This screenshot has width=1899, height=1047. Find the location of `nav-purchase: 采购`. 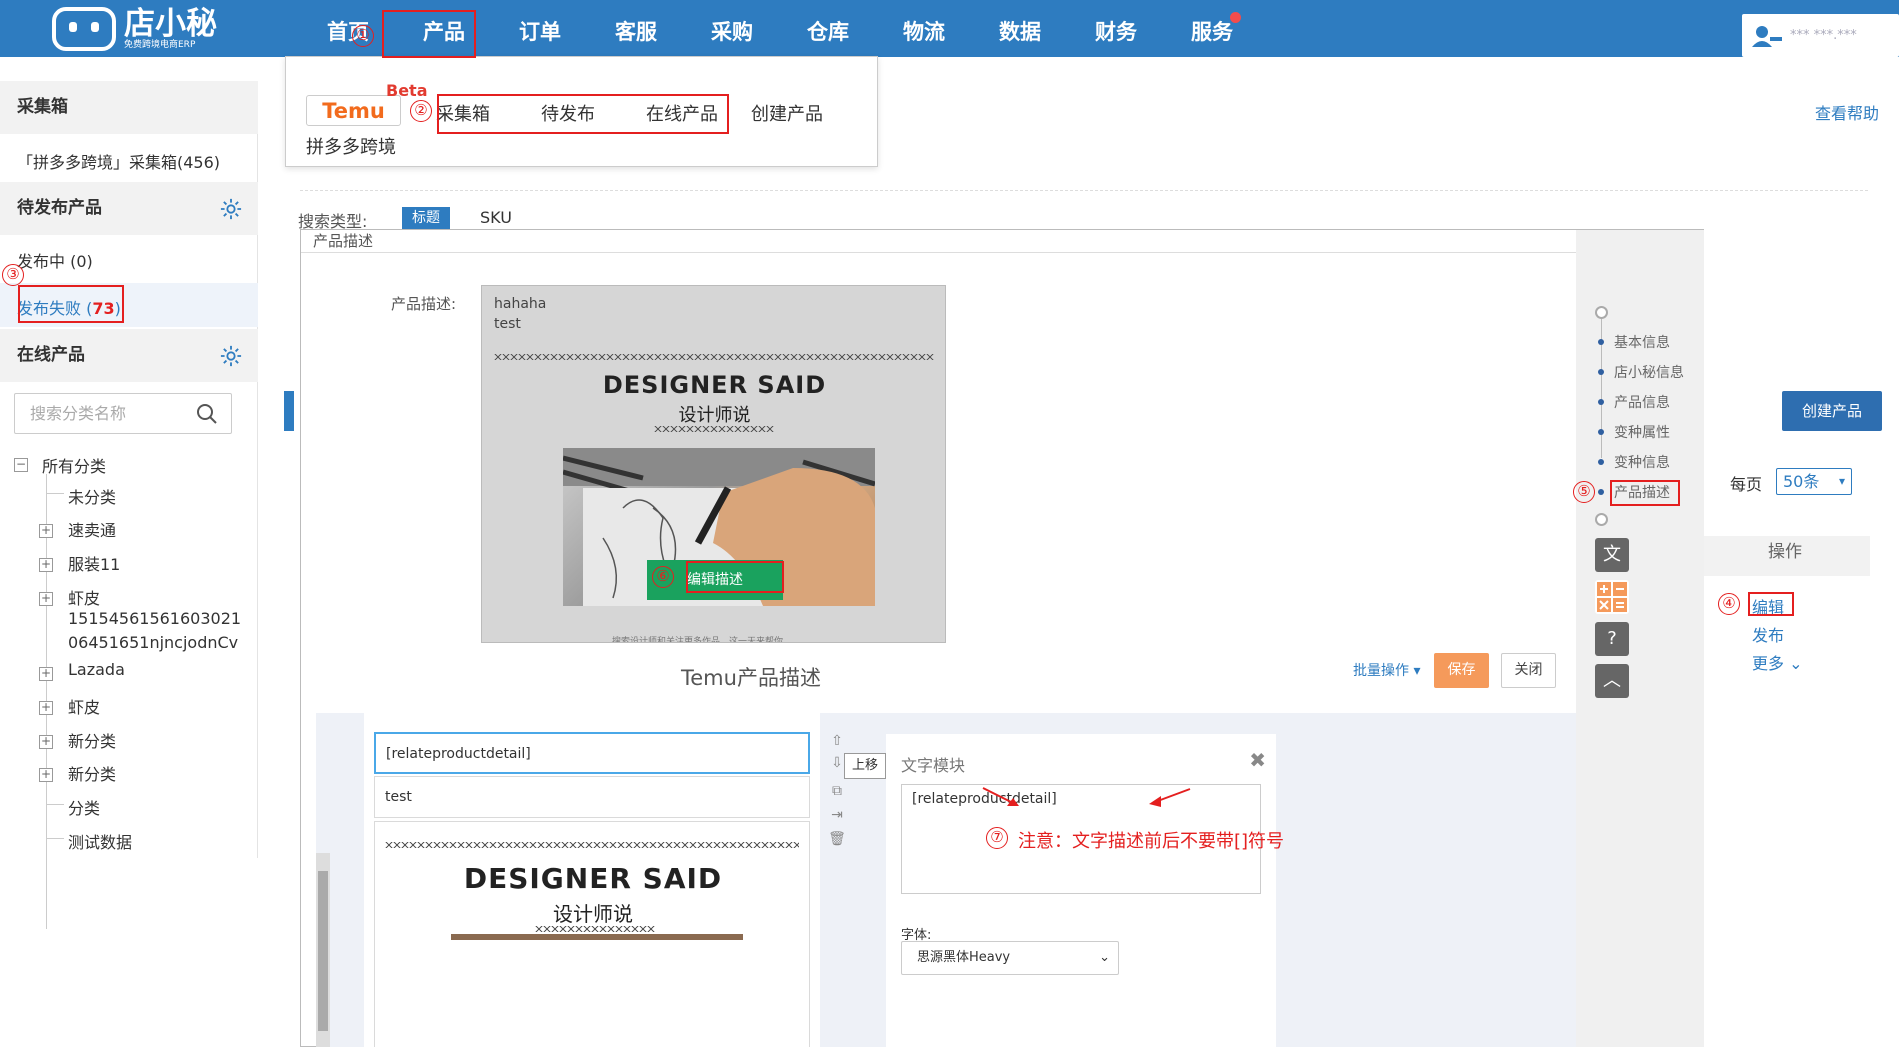

nav-purchase: 采购 is located at coordinates (732, 28).